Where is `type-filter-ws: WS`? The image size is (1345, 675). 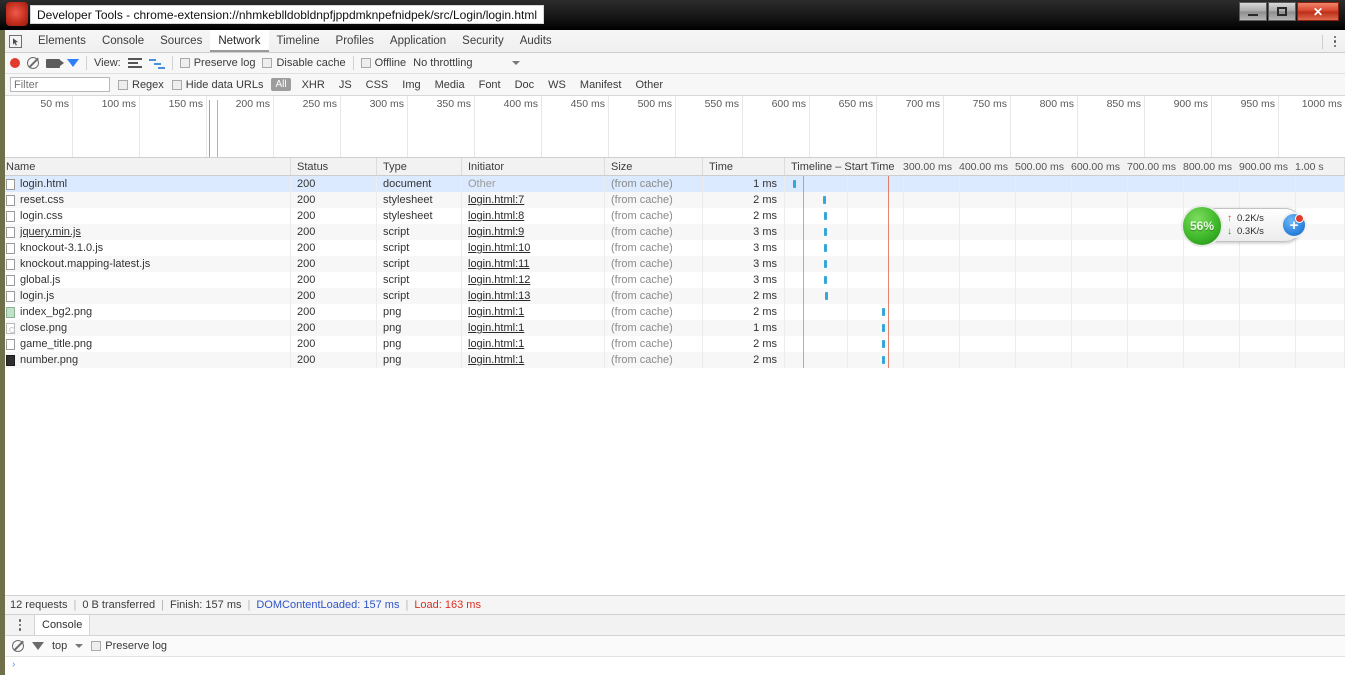
type-filter-ws: WS is located at coordinates (557, 85).